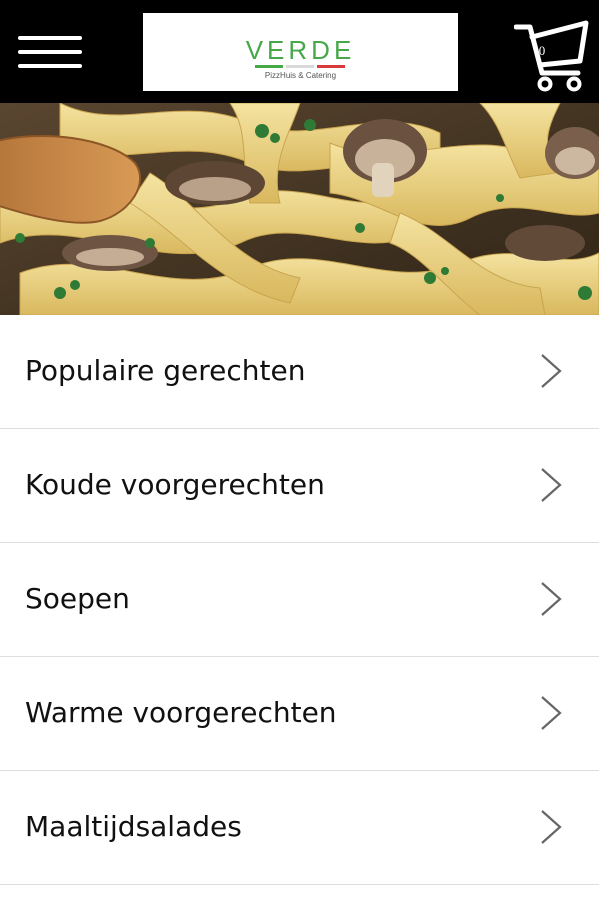 This screenshot has height=900, width=599. I want to click on brand-logo: VERDE PizzHuis & Catering, so click(300, 52).